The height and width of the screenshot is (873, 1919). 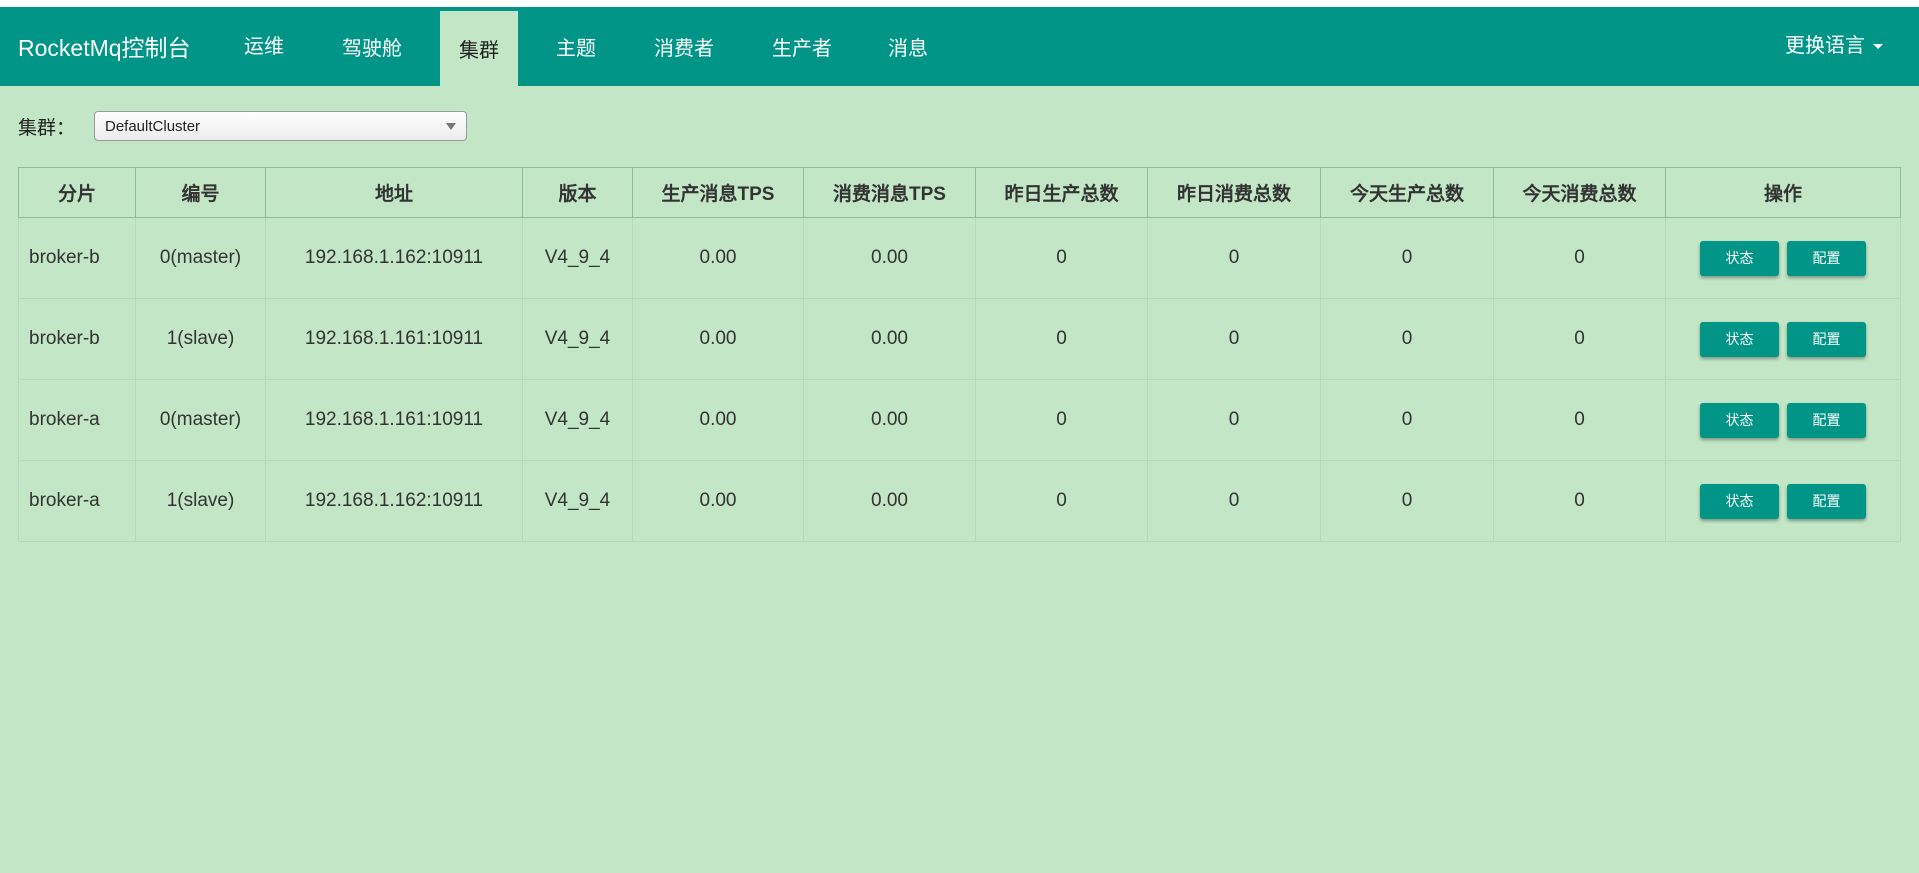 What do you see at coordinates (576, 46) in the screenshot?
I see `nav-item-topic: 主题` at bounding box center [576, 46].